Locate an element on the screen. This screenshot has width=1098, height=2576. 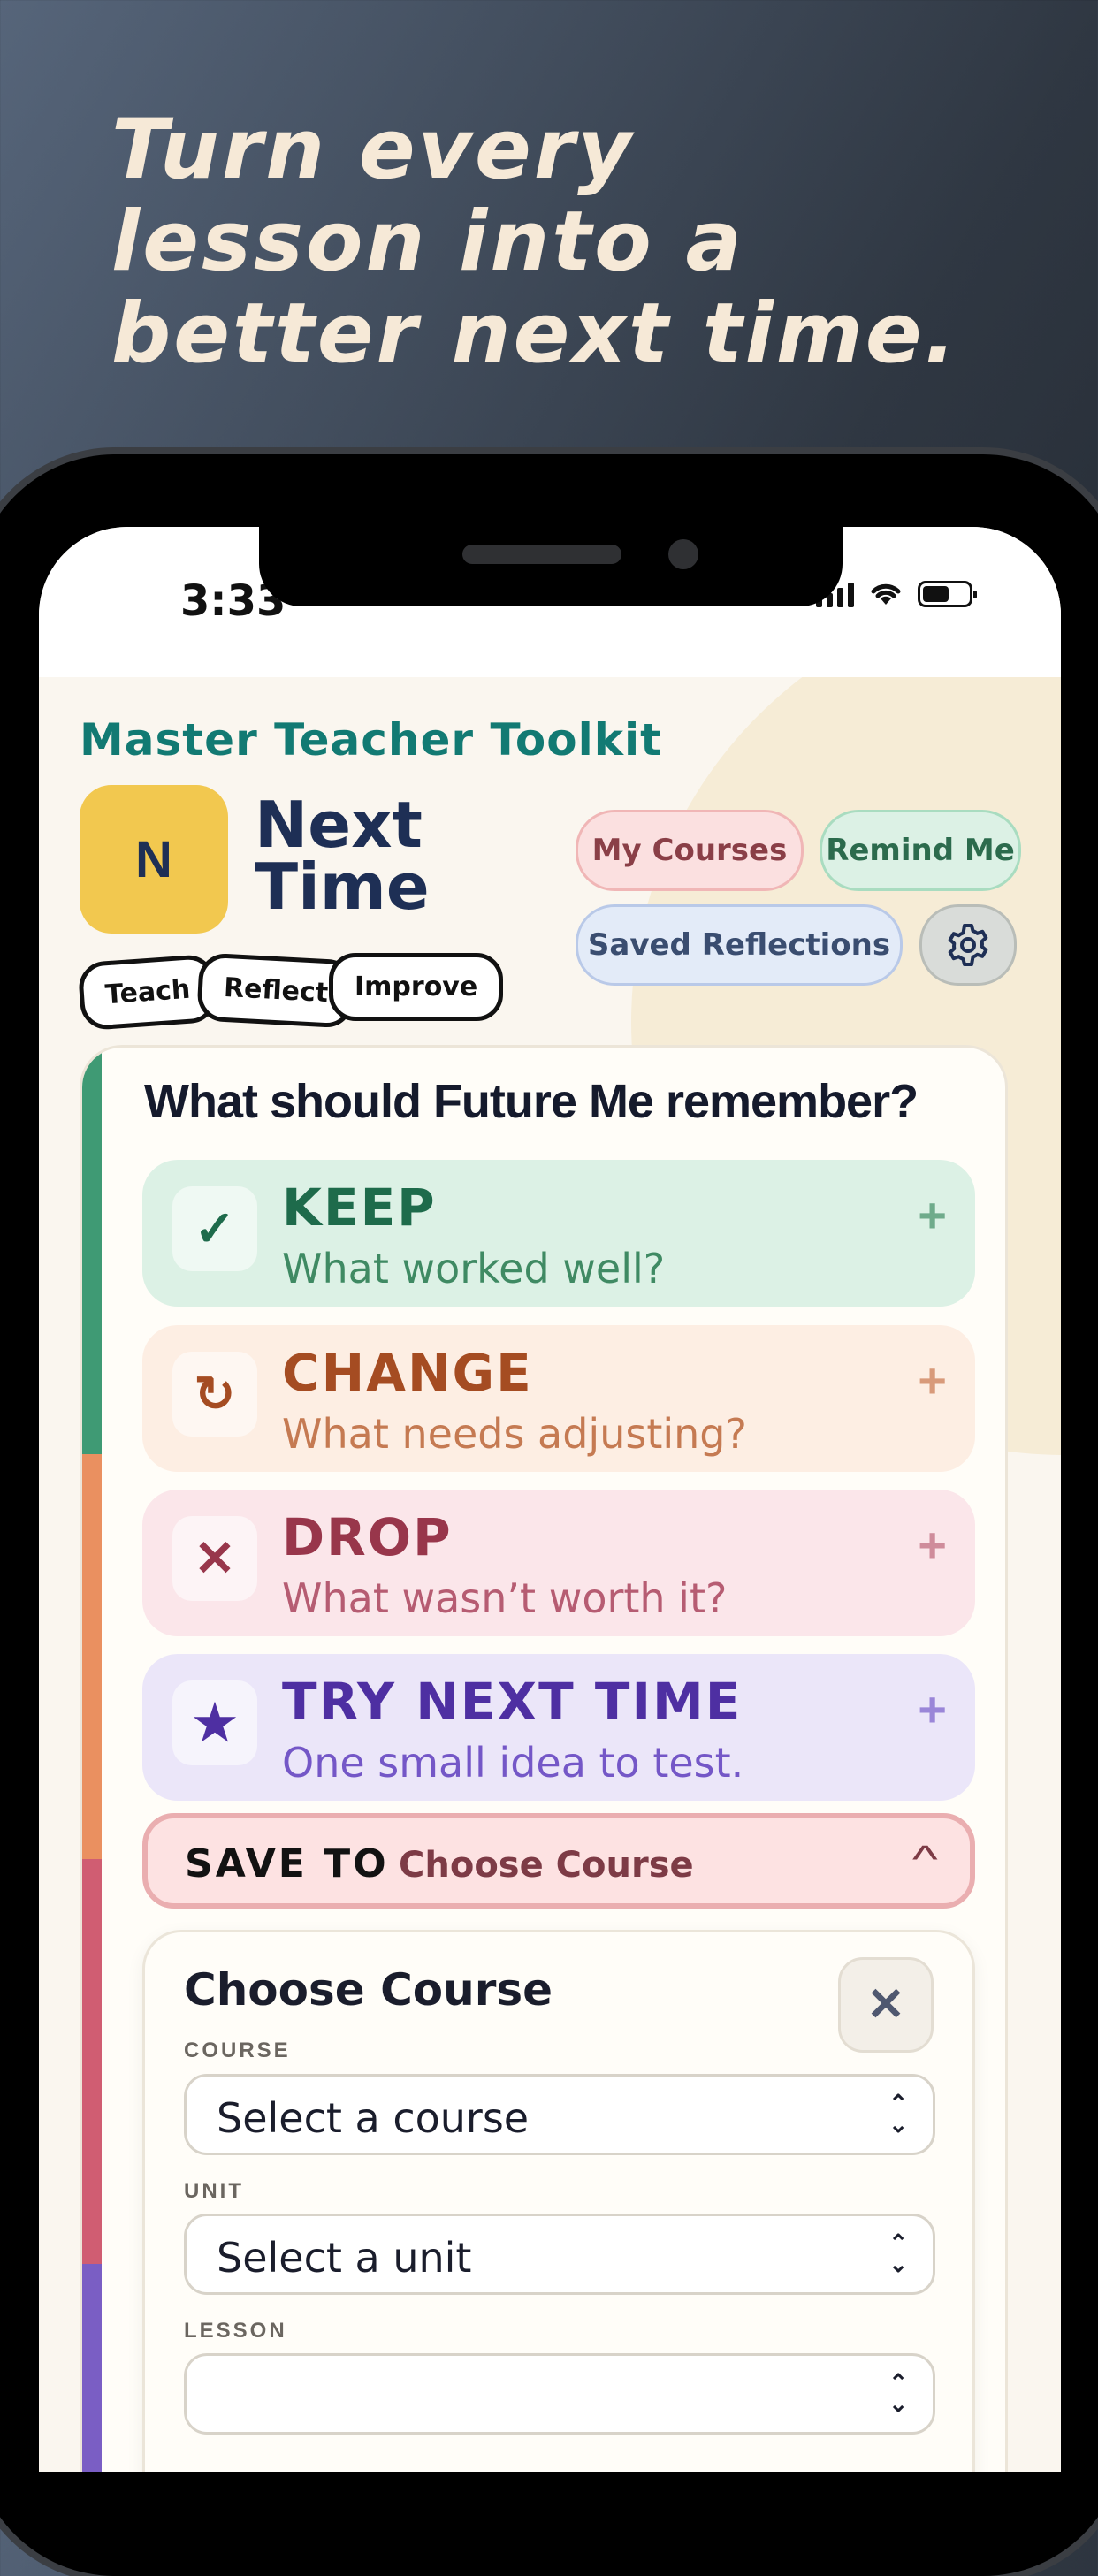
lesson-select: ⌃ ⌄ is located at coordinates (559, 2394).